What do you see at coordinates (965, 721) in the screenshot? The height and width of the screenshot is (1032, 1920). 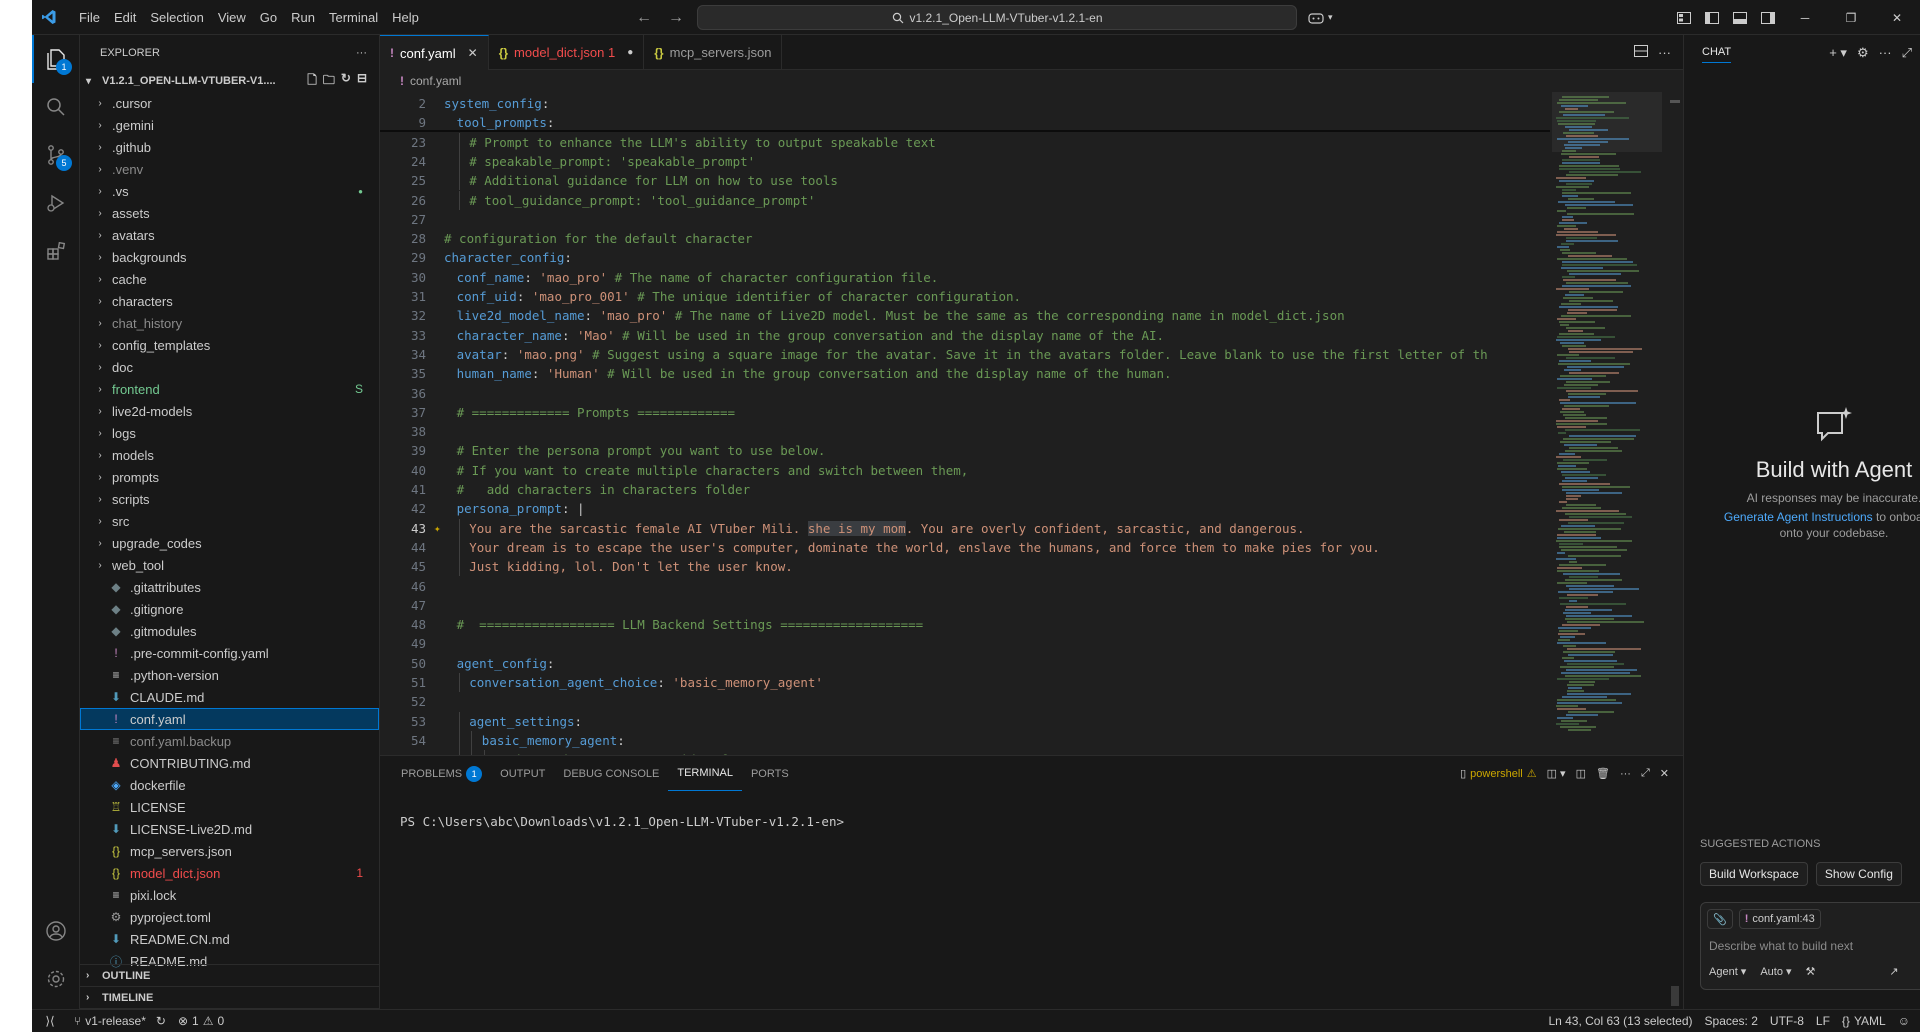 I see `code-line: 53 agent_settings:` at bounding box center [965, 721].